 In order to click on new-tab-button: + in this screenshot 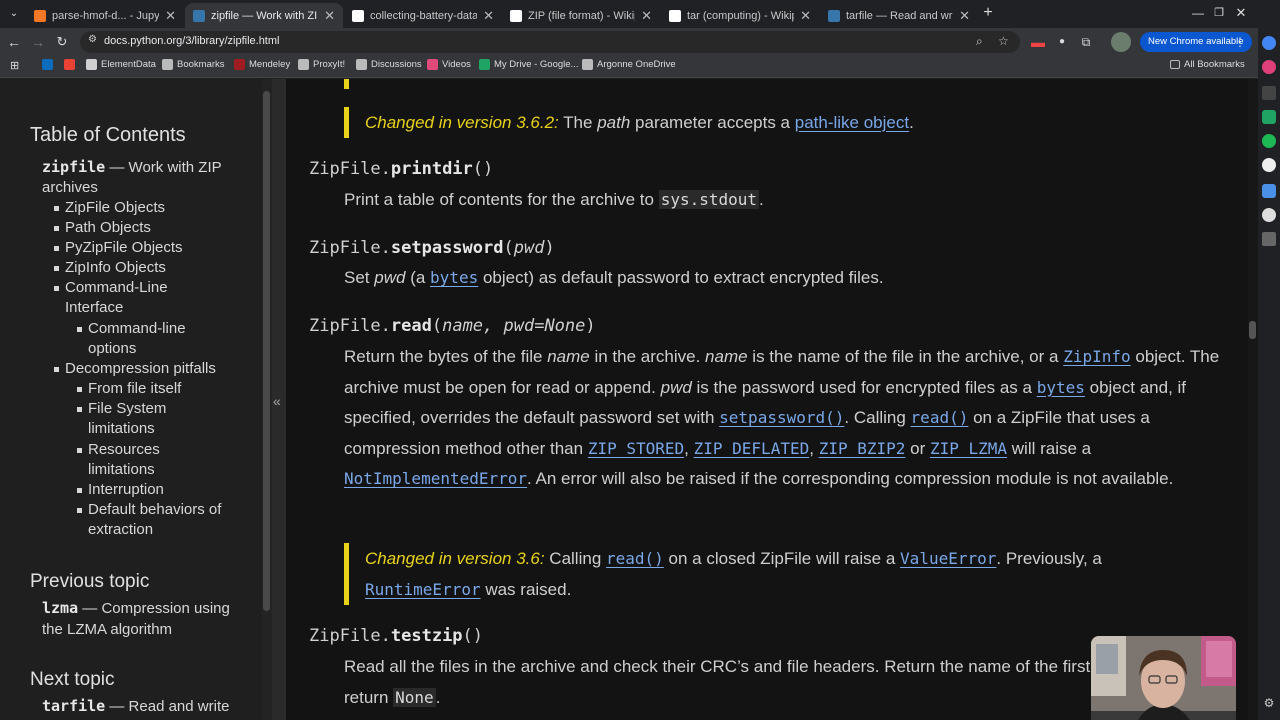, I will do `click(988, 13)`.